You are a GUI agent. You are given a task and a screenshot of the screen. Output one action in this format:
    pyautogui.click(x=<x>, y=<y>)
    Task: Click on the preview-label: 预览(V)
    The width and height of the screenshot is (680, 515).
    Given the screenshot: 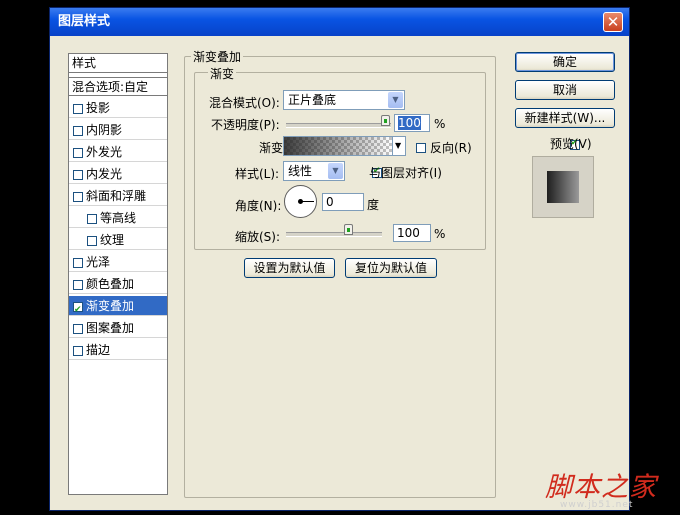 What is the action you would take?
    pyautogui.click(x=571, y=143)
    